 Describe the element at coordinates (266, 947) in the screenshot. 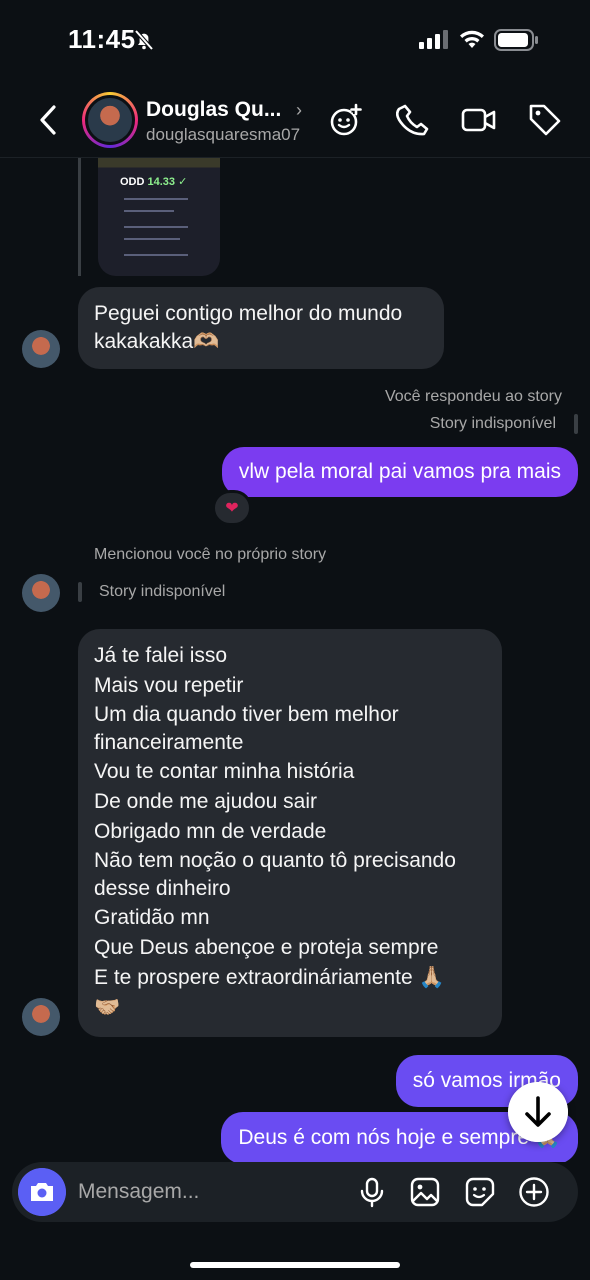

I see `message-line: Que Deus abençoe e proteja sempre` at that location.